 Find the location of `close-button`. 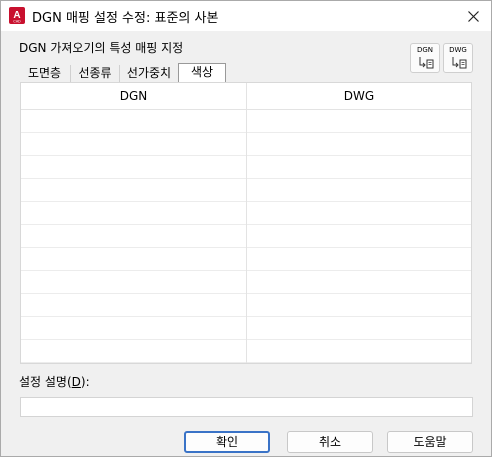

close-button is located at coordinates (473, 16).